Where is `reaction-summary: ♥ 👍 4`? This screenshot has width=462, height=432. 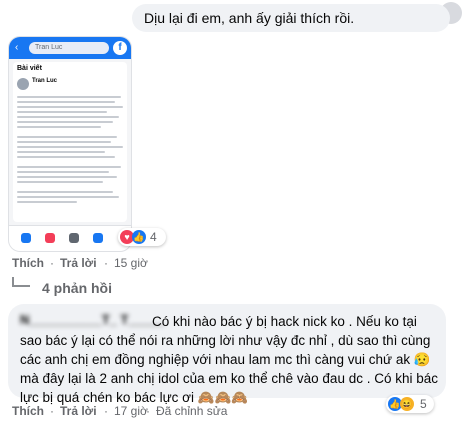
reaction-summary: ♥ 👍 4 is located at coordinates (142, 237).